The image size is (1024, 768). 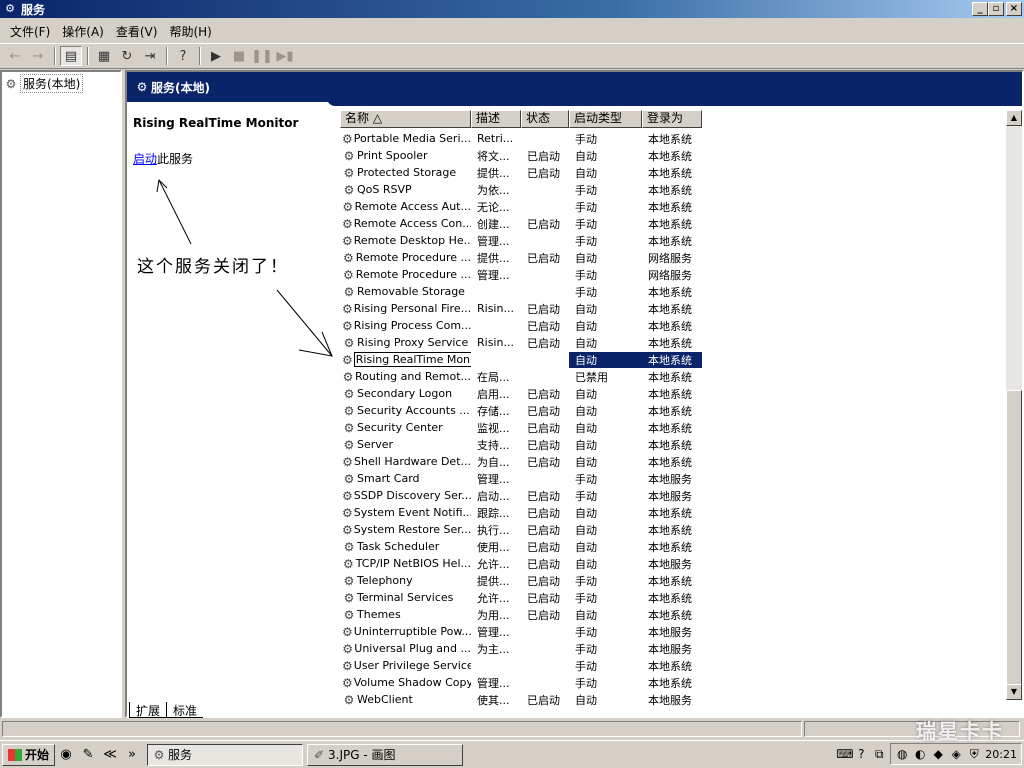 I want to click on forward-icon: →, so click(x=38, y=56).